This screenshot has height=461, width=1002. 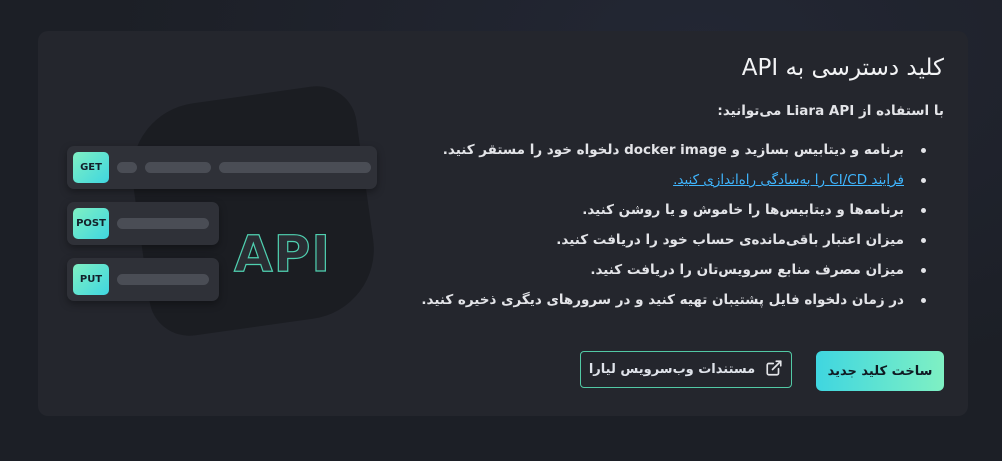 I want to click on create-key-label: ساخت کلید جدید, so click(x=880, y=371).